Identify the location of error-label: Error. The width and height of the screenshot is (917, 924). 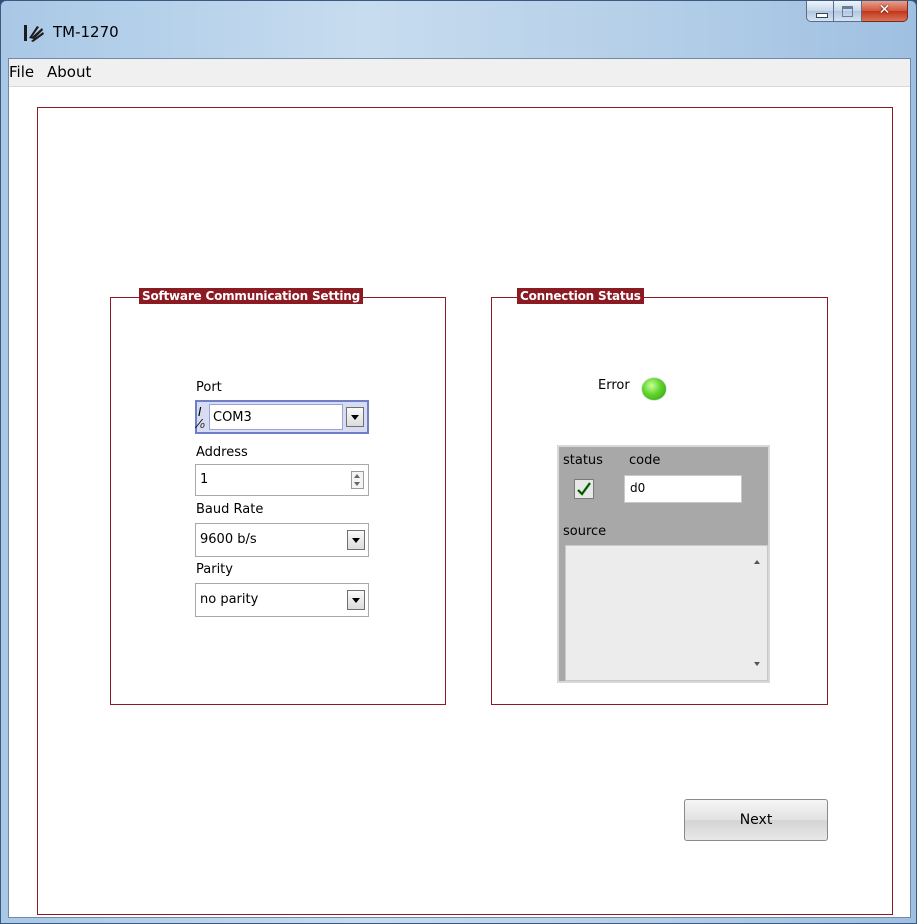
(614, 385).